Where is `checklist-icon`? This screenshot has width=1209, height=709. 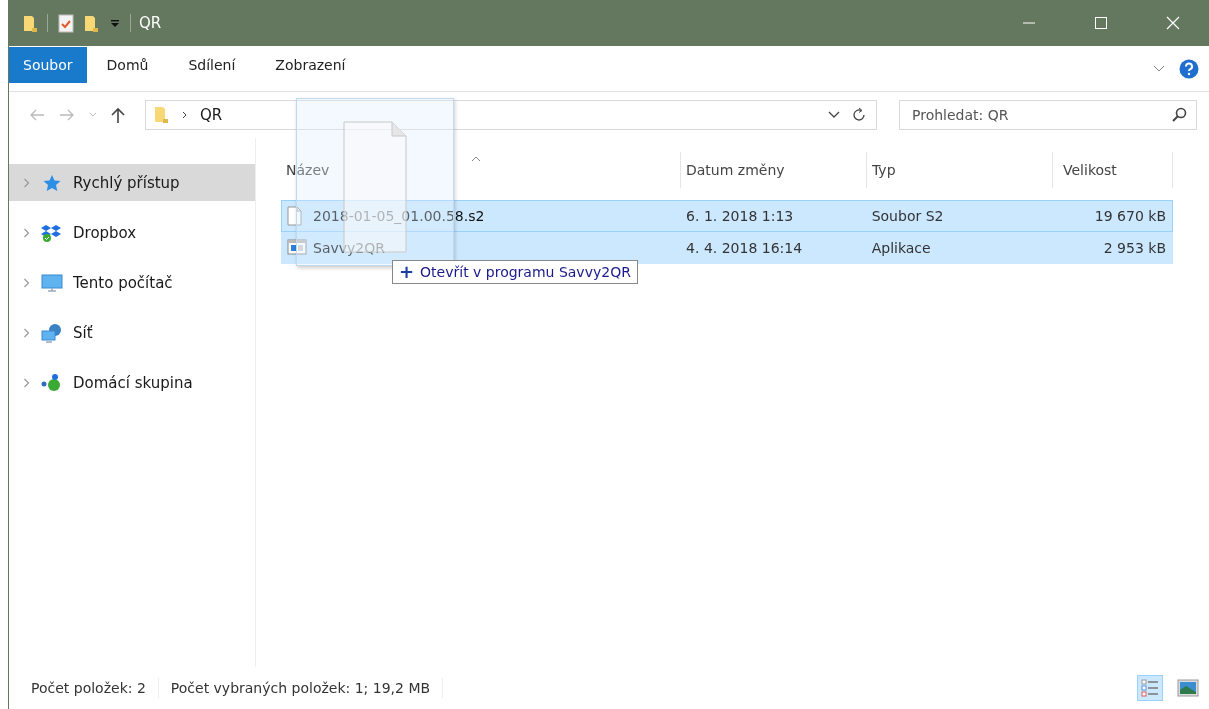 checklist-icon is located at coordinates (66, 23).